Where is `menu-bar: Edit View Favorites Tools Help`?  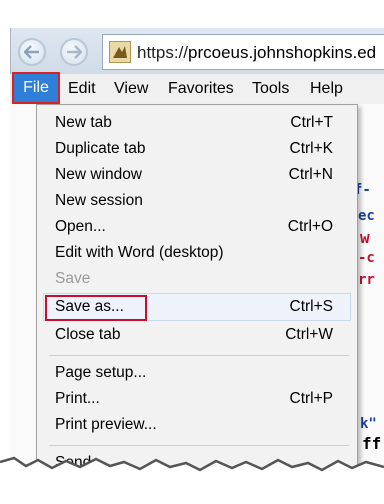
menu-bar: Edit View Favorites Tools Help is located at coordinates (197, 89).